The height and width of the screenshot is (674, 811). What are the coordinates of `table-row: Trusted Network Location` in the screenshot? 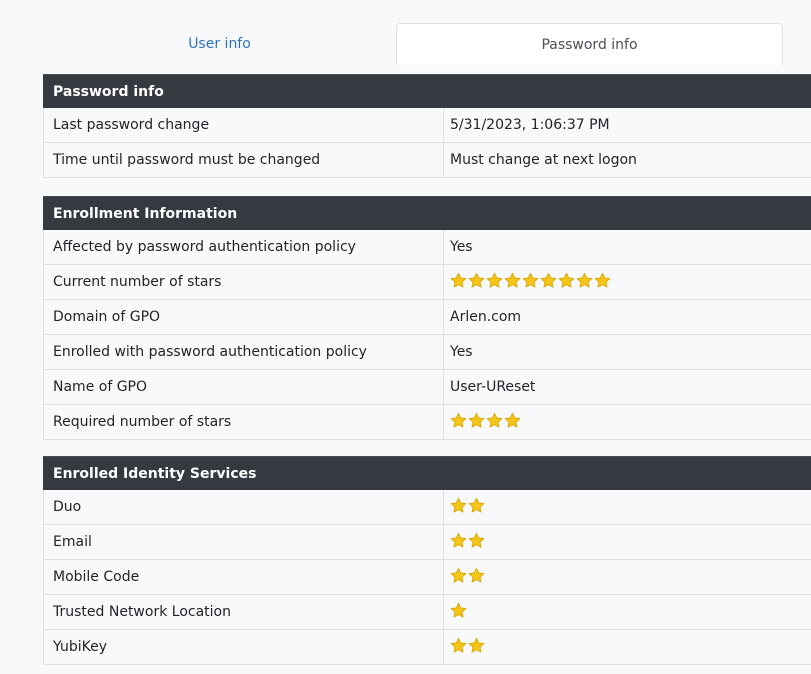 It's located at (427, 612).